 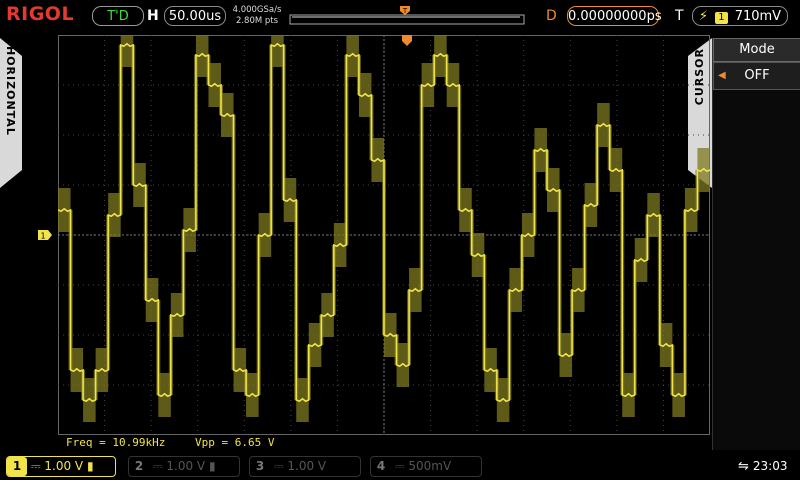 I want to click on channel-1-ground-marker: 1, so click(x=45, y=235).